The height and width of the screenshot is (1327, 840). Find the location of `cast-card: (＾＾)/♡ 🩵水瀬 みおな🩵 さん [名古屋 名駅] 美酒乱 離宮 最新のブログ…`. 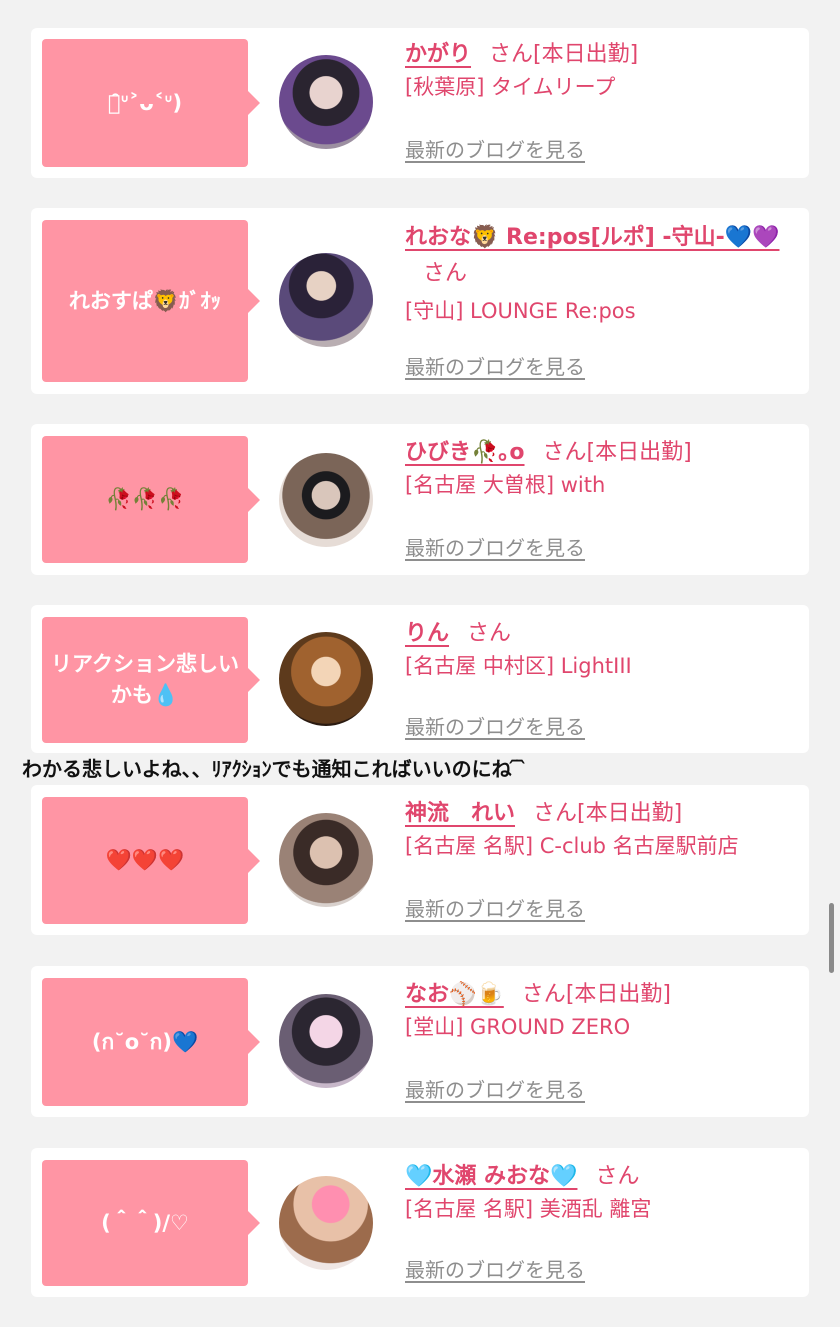

cast-card: (＾＾)/♡ 🩵水瀬 みおな🩵 さん [名古屋 名駅] 美酒乱 離宮 最新のブログ… is located at coordinates (420, 1222).